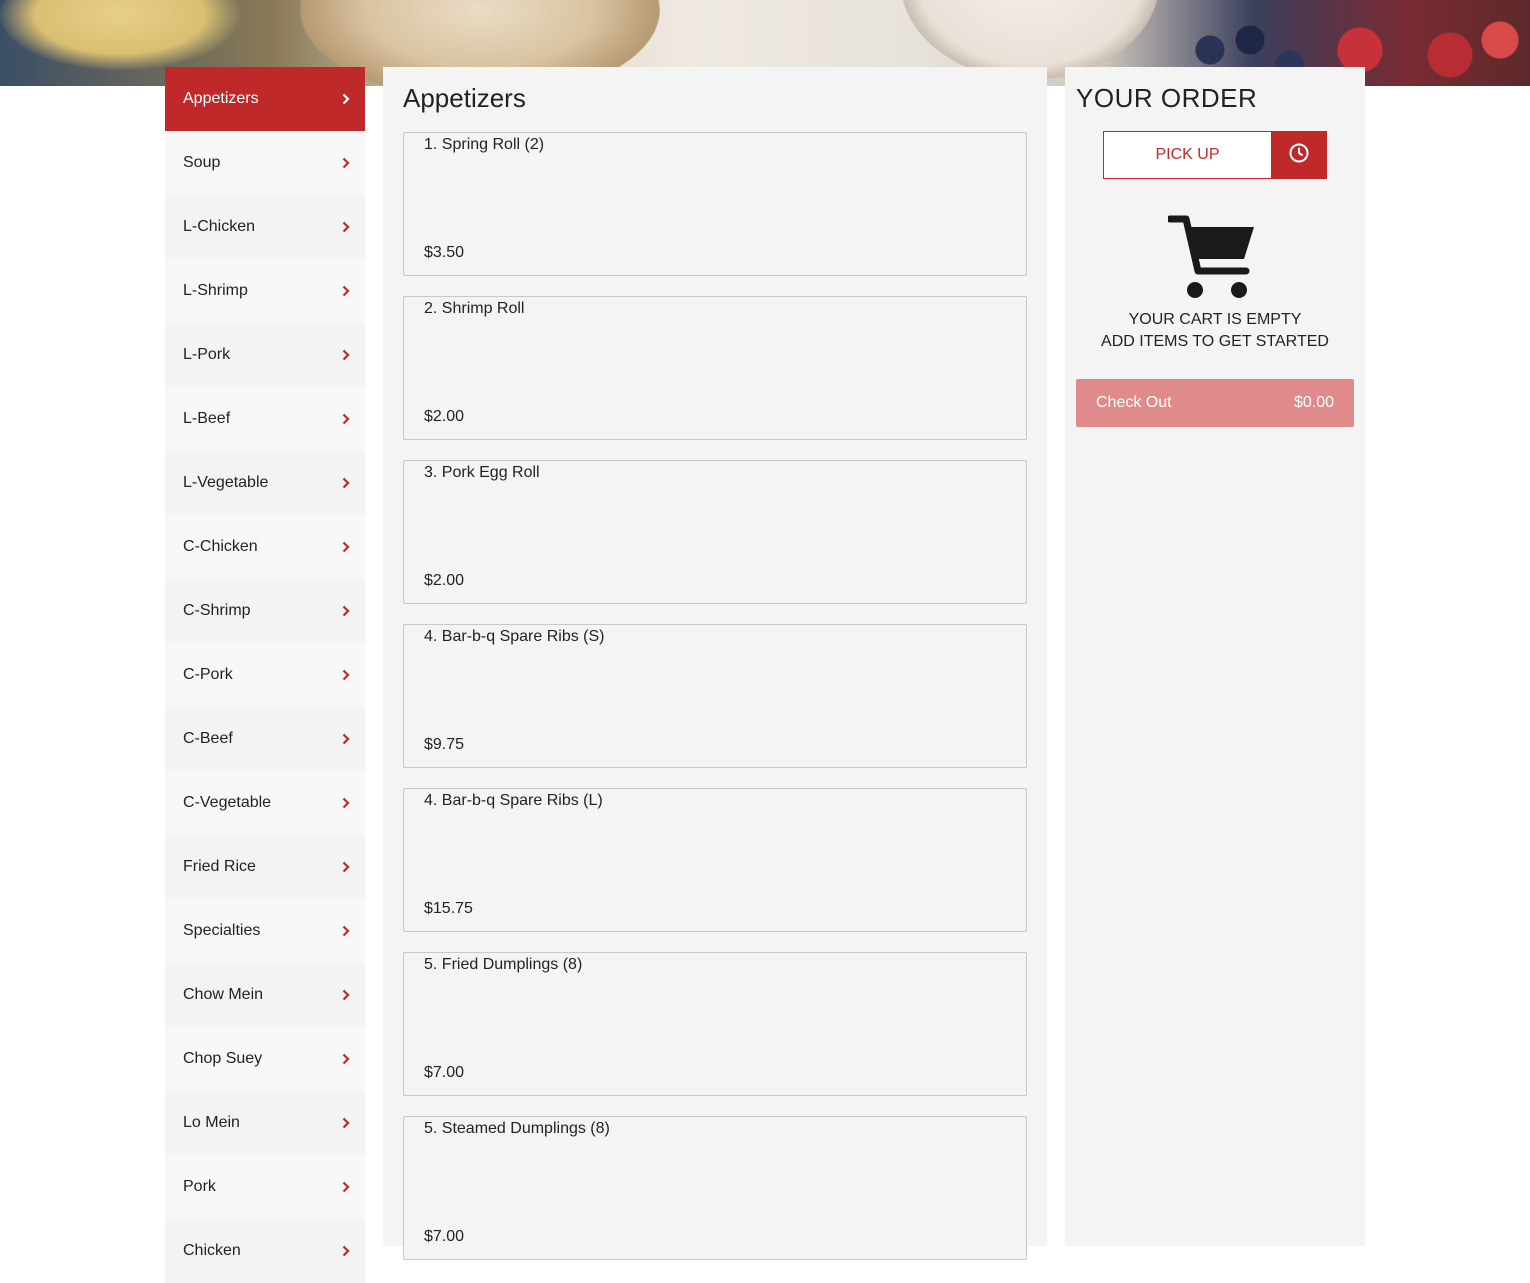  Describe the element at coordinates (265, 1059) in the screenshot. I see `sidebar-item-chop-suey: Chop Suey` at that location.